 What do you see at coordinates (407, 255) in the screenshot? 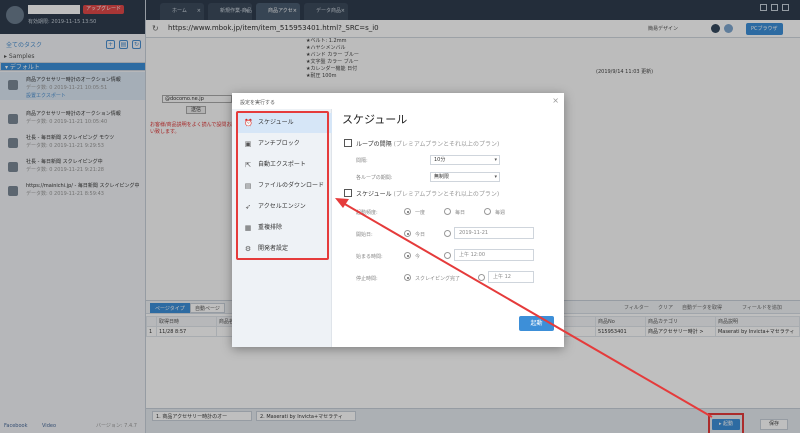
I see `now-radio` at bounding box center [407, 255].